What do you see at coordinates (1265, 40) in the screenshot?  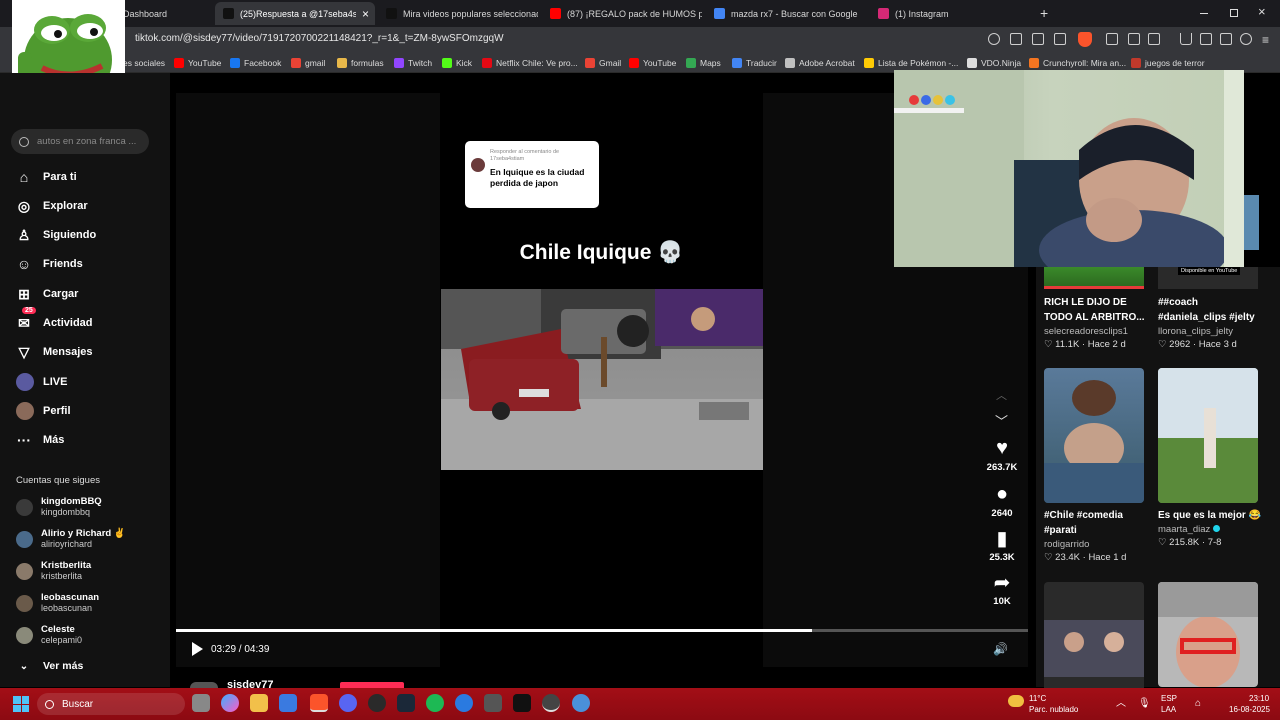 I see `menu-icon: ≡` at bounding box center [1265, 40].